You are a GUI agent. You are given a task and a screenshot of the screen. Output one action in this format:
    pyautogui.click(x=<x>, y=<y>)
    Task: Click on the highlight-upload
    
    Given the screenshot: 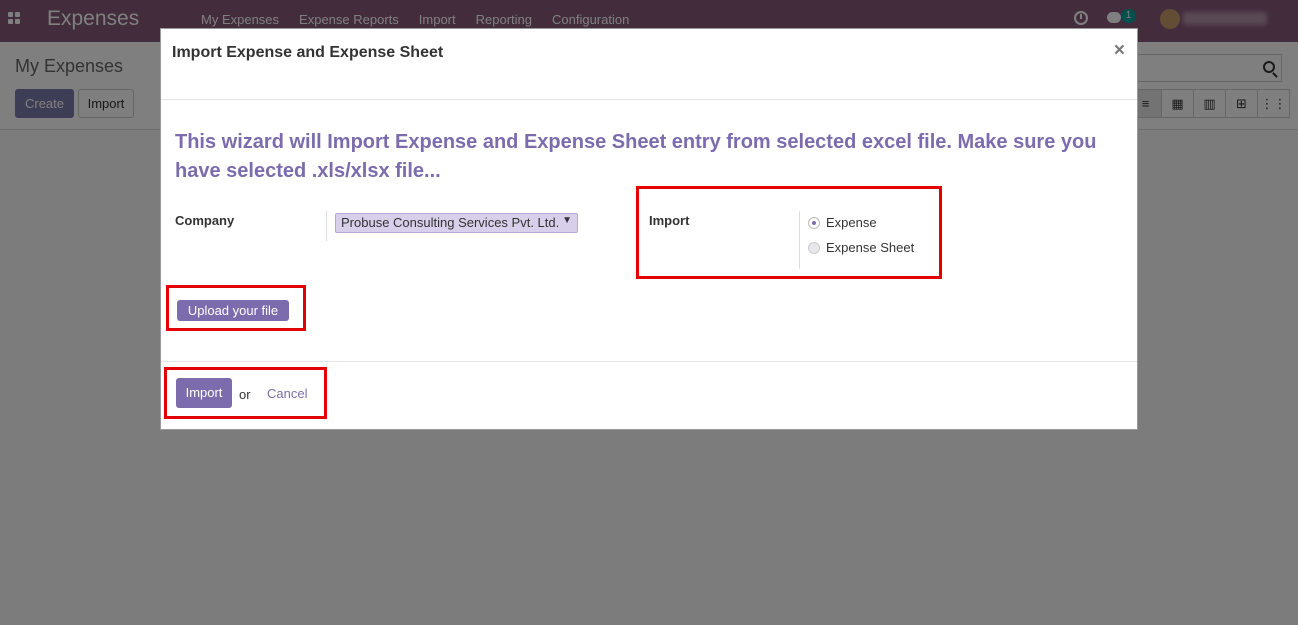 What is the action you would take?
    pyautogui.click(x=236, y=308)
    